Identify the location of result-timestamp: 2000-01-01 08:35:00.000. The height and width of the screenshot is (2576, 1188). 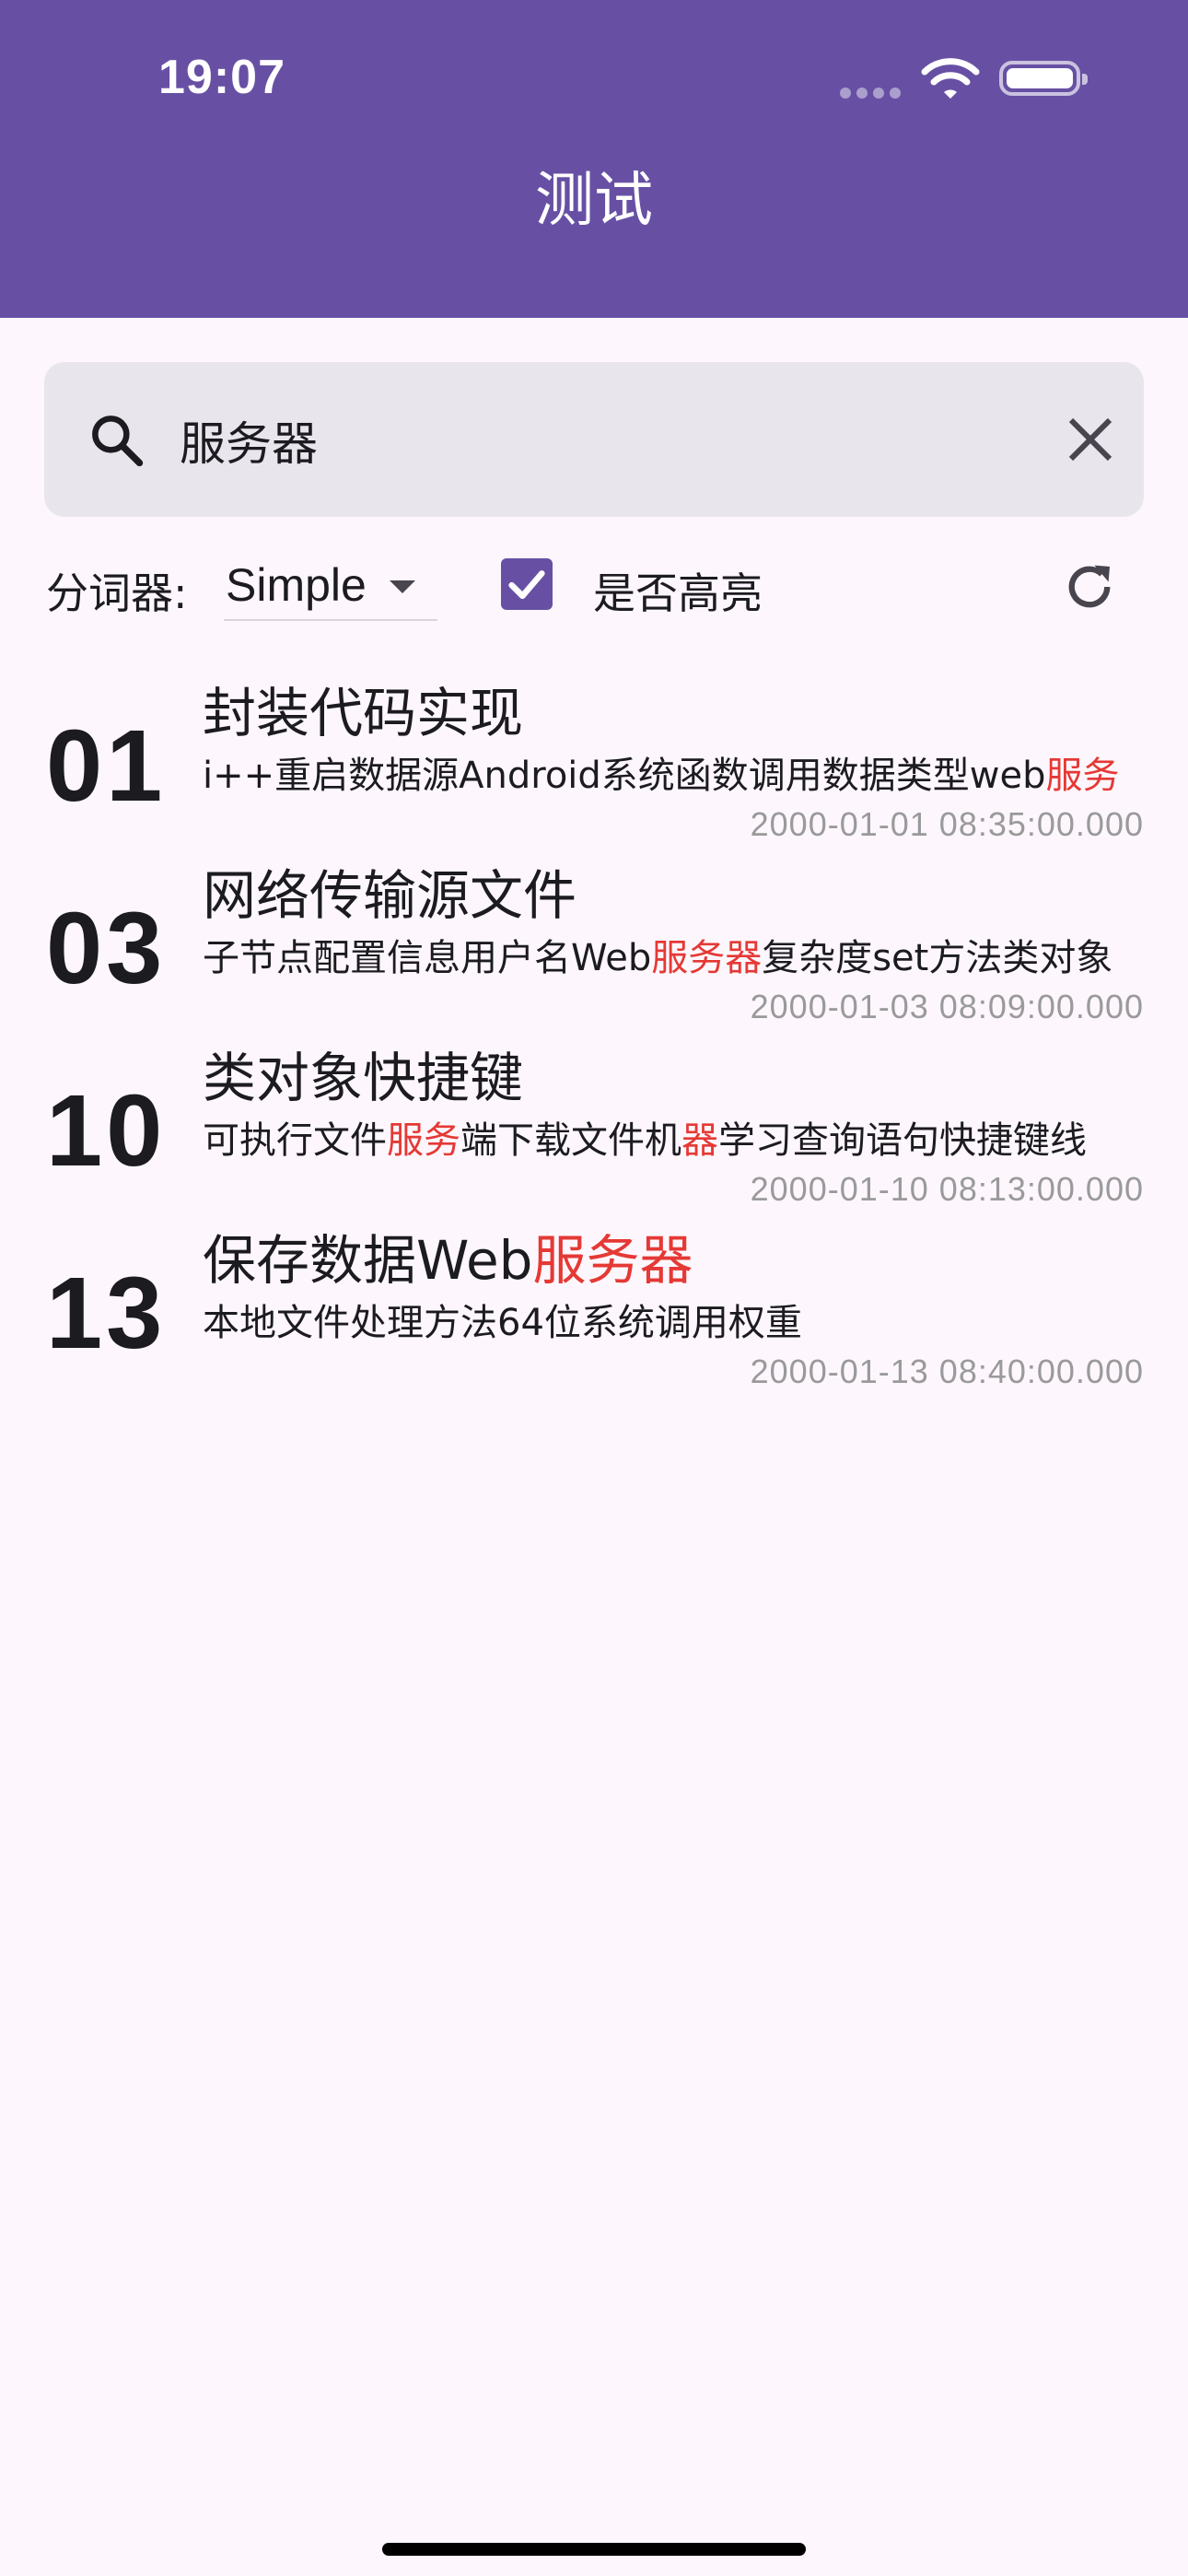
(947, 824).